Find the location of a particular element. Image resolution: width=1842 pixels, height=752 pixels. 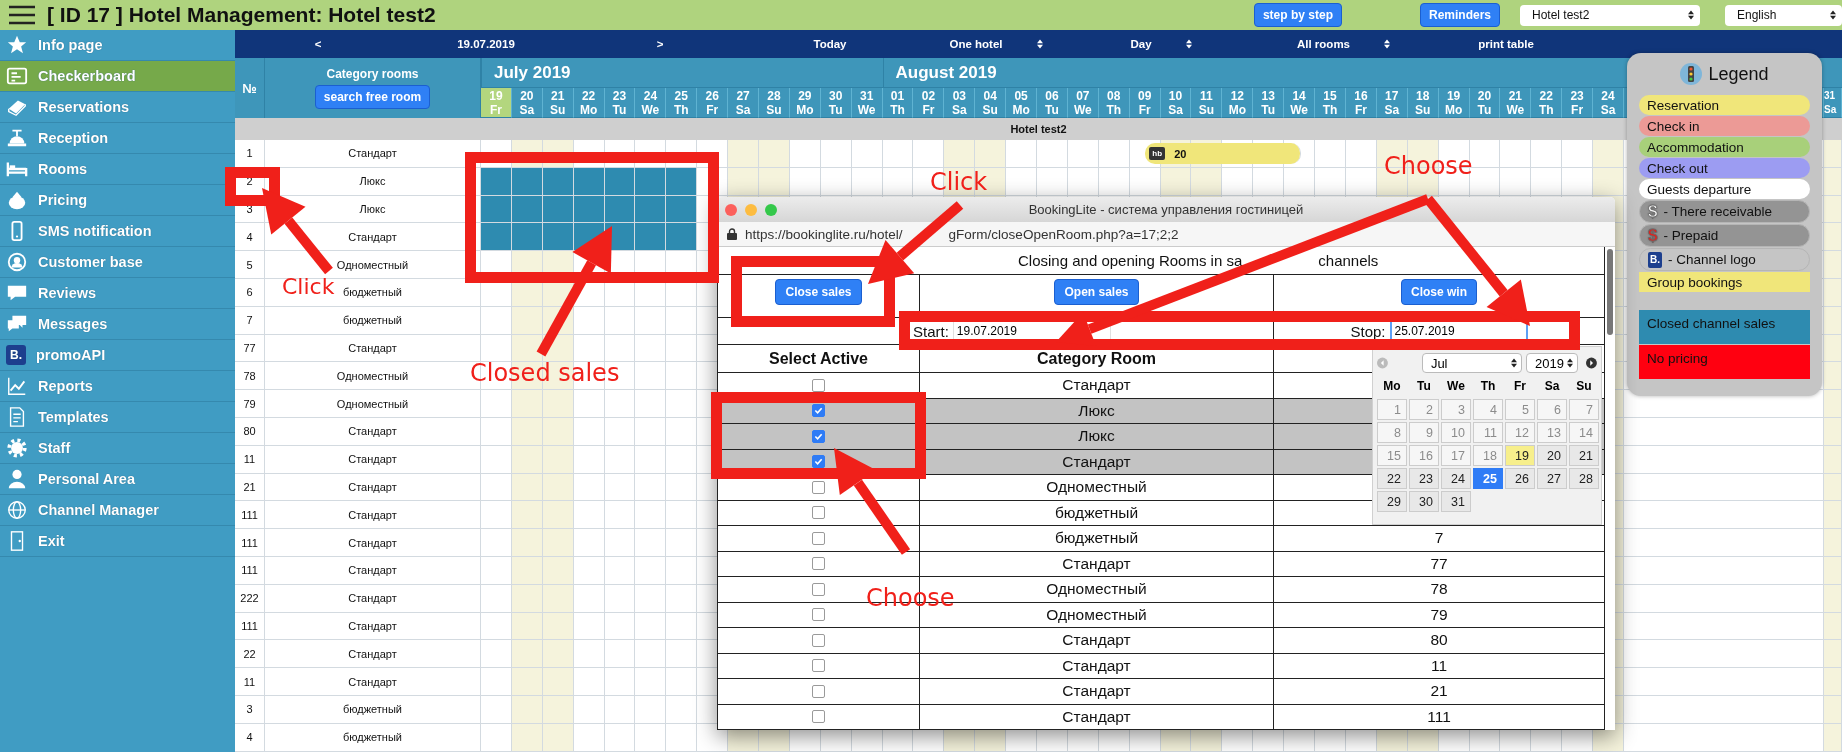

room-category: бюджетный is located at coordinates (373, 320).